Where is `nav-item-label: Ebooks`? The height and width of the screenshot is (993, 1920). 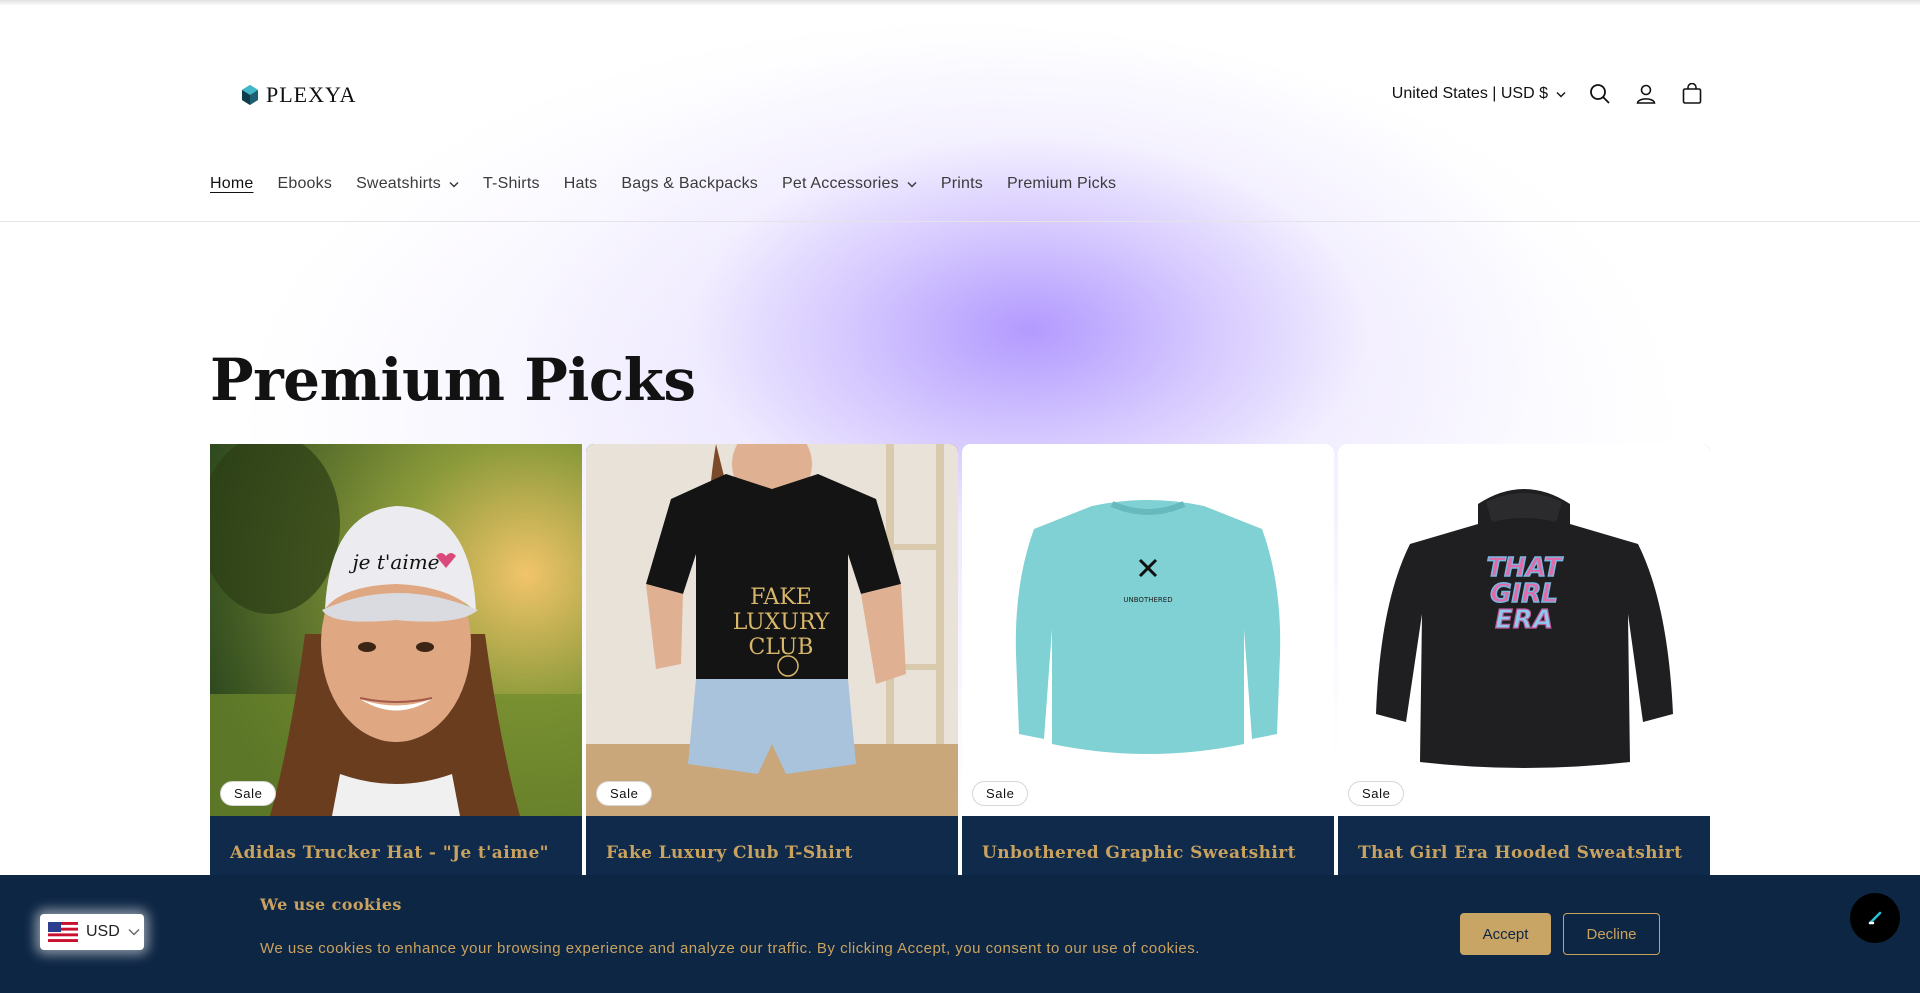 nav-item-label: Ebooks is located at coordinates (305, 183).